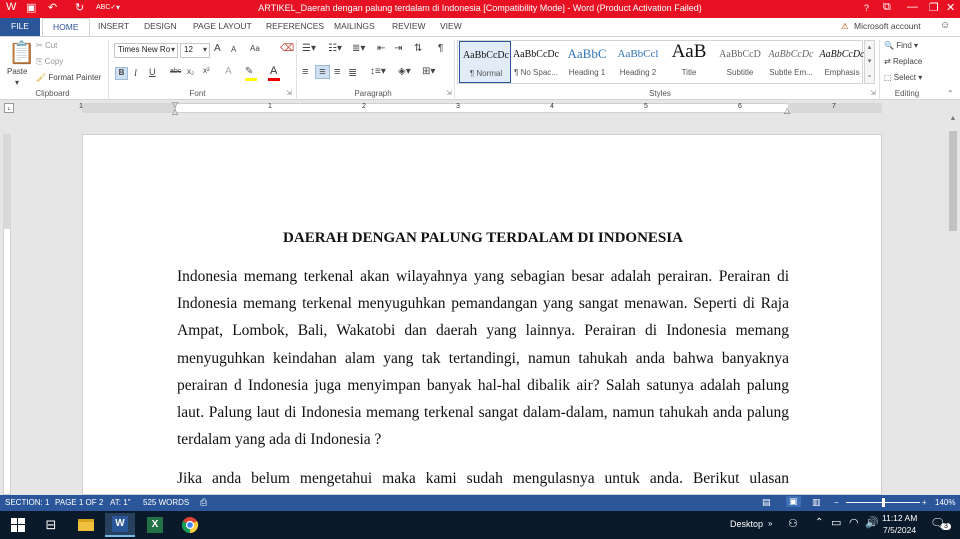 The height and width of the screenshot is (539, 960). I want to click on tab-selector-icon: ⌞, so click(9, 108).